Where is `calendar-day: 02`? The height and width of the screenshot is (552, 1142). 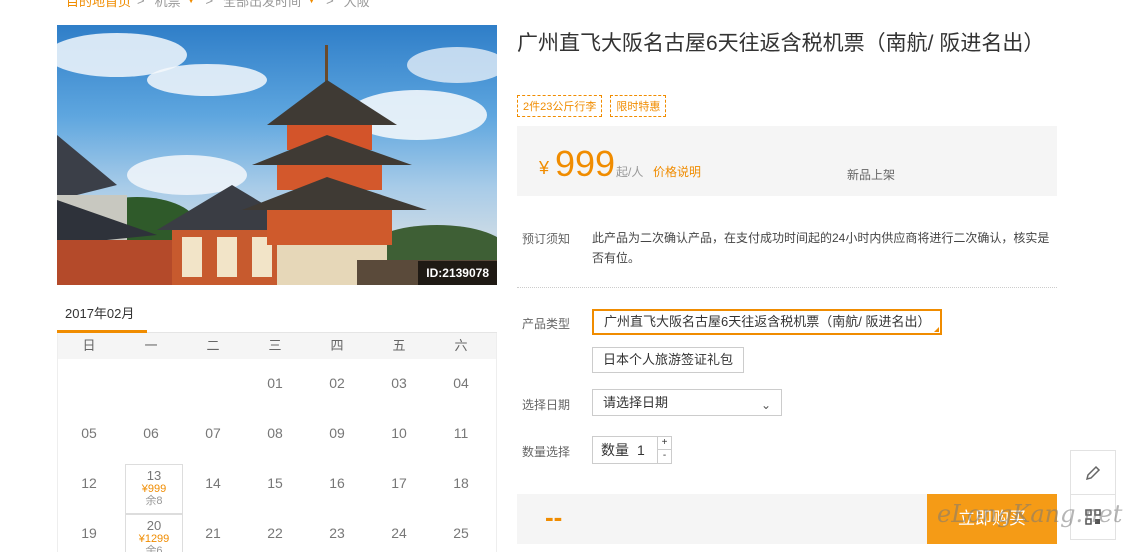 calendar-day: 02 is located at coordinates (337, 392).